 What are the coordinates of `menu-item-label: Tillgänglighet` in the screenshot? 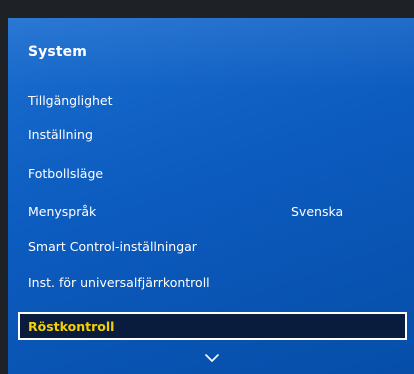 It's located at (70, 100).